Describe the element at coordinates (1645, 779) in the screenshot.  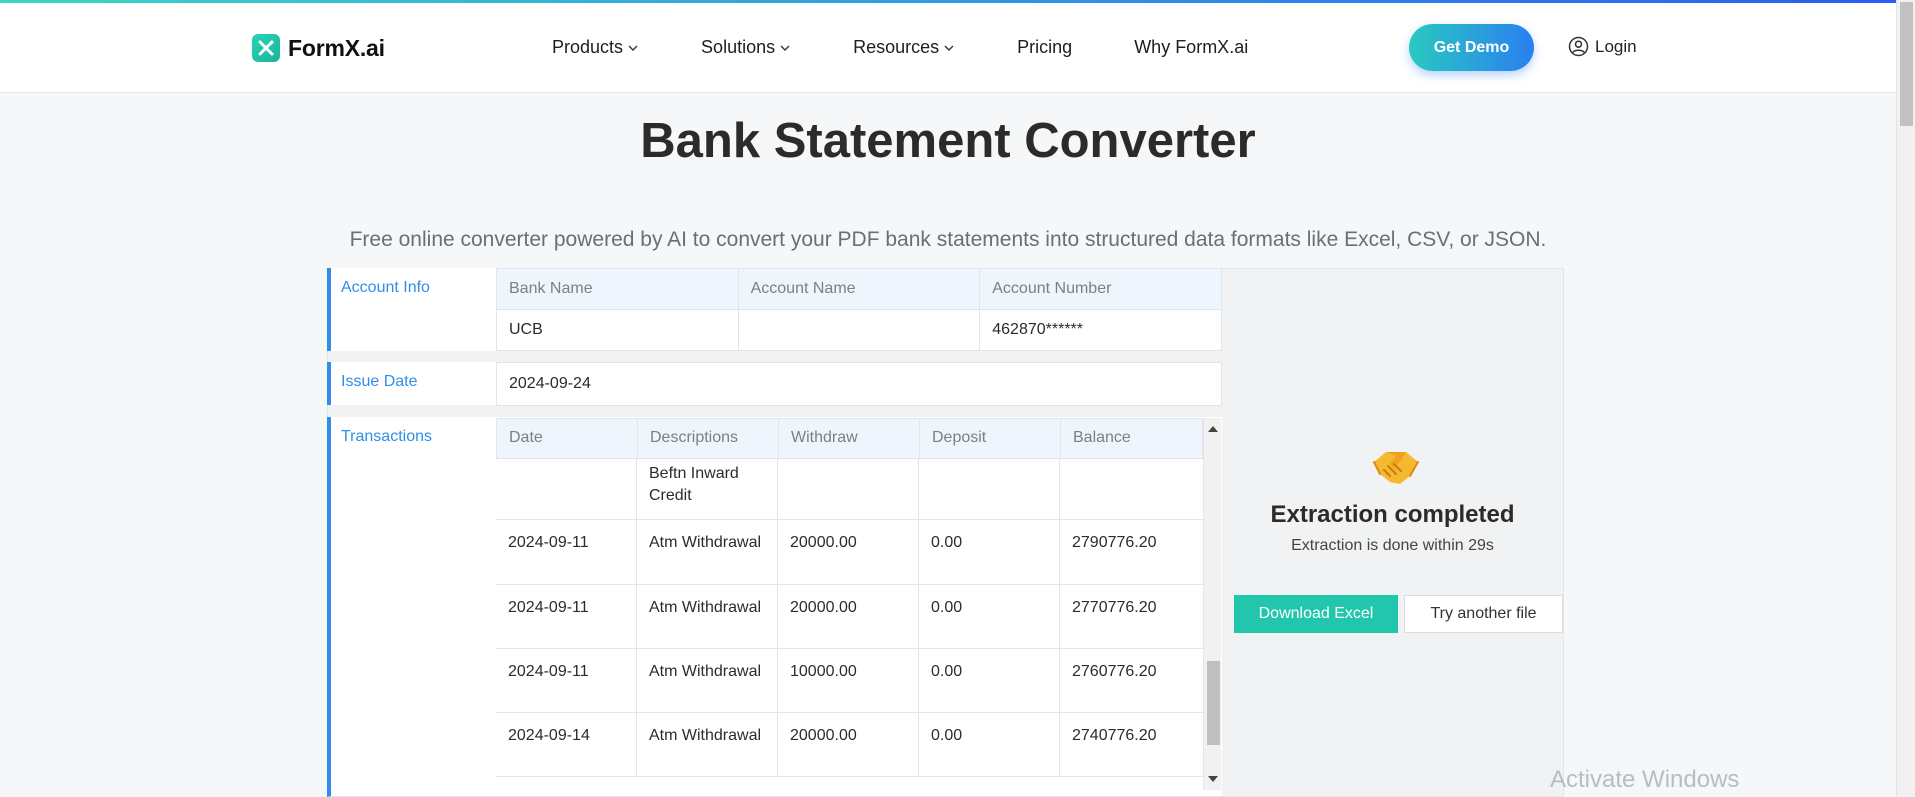
I see `os-activation-watermark: Activate Windows` at that location.